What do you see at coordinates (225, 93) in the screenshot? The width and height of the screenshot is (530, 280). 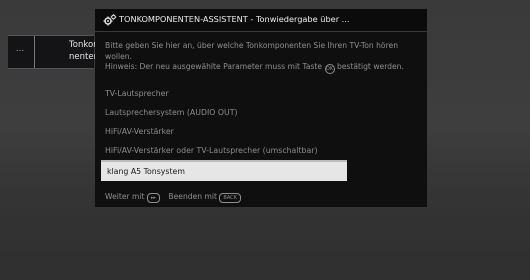 I see `option-tv-lautsprecher: TV-Lautsprecher` at bounding box center [225, 93].